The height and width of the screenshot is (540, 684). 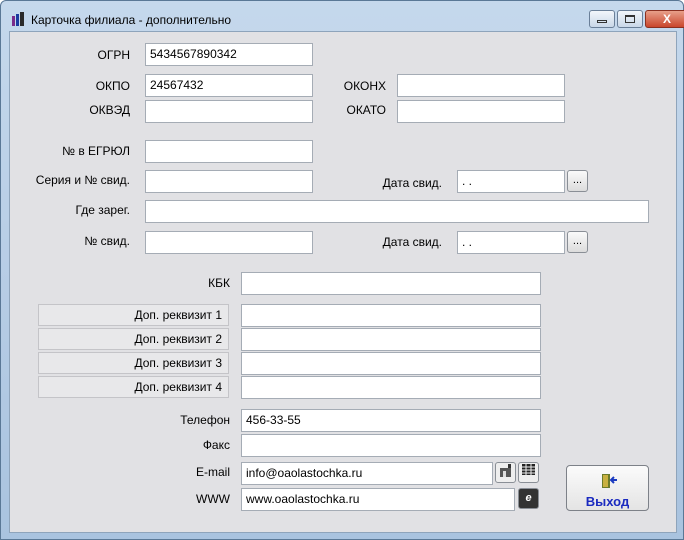 What do you see at coordinates (607, 501) in the screenshot?
I see `exit-label: Выход` at bounding box center [607, 501].